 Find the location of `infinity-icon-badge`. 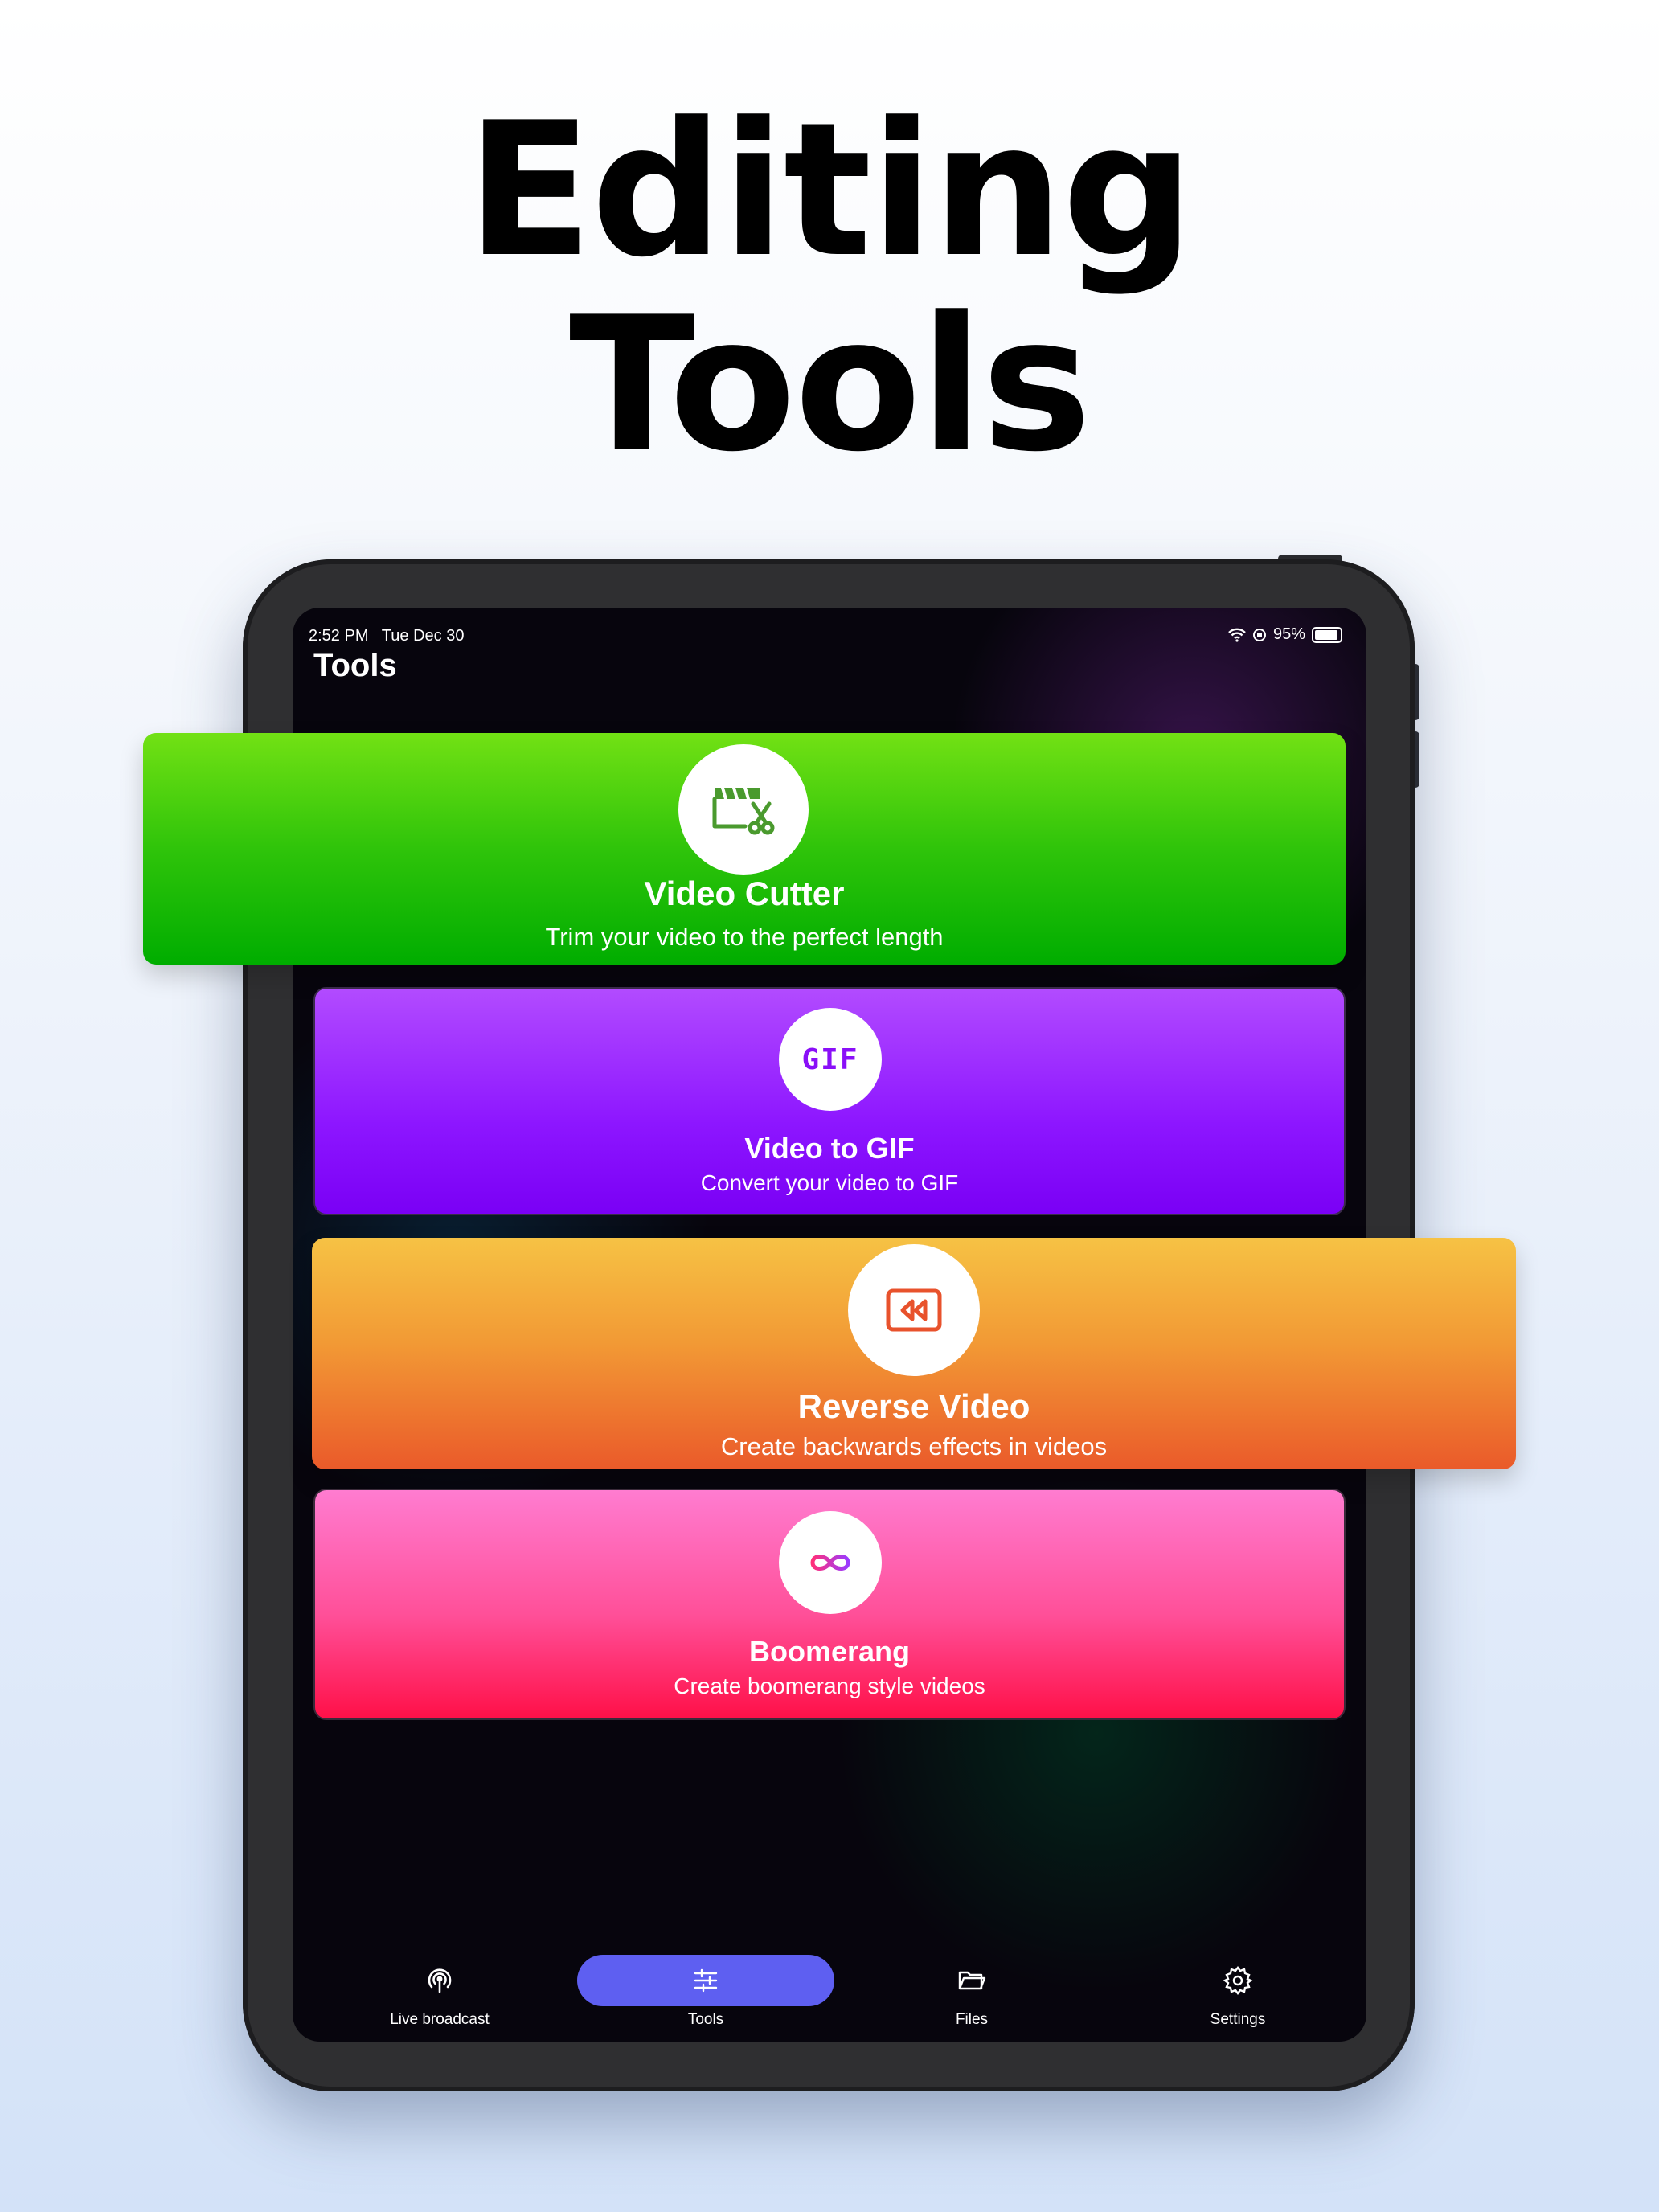

infinity-icon-badge is located at coordinates (830, 1562).